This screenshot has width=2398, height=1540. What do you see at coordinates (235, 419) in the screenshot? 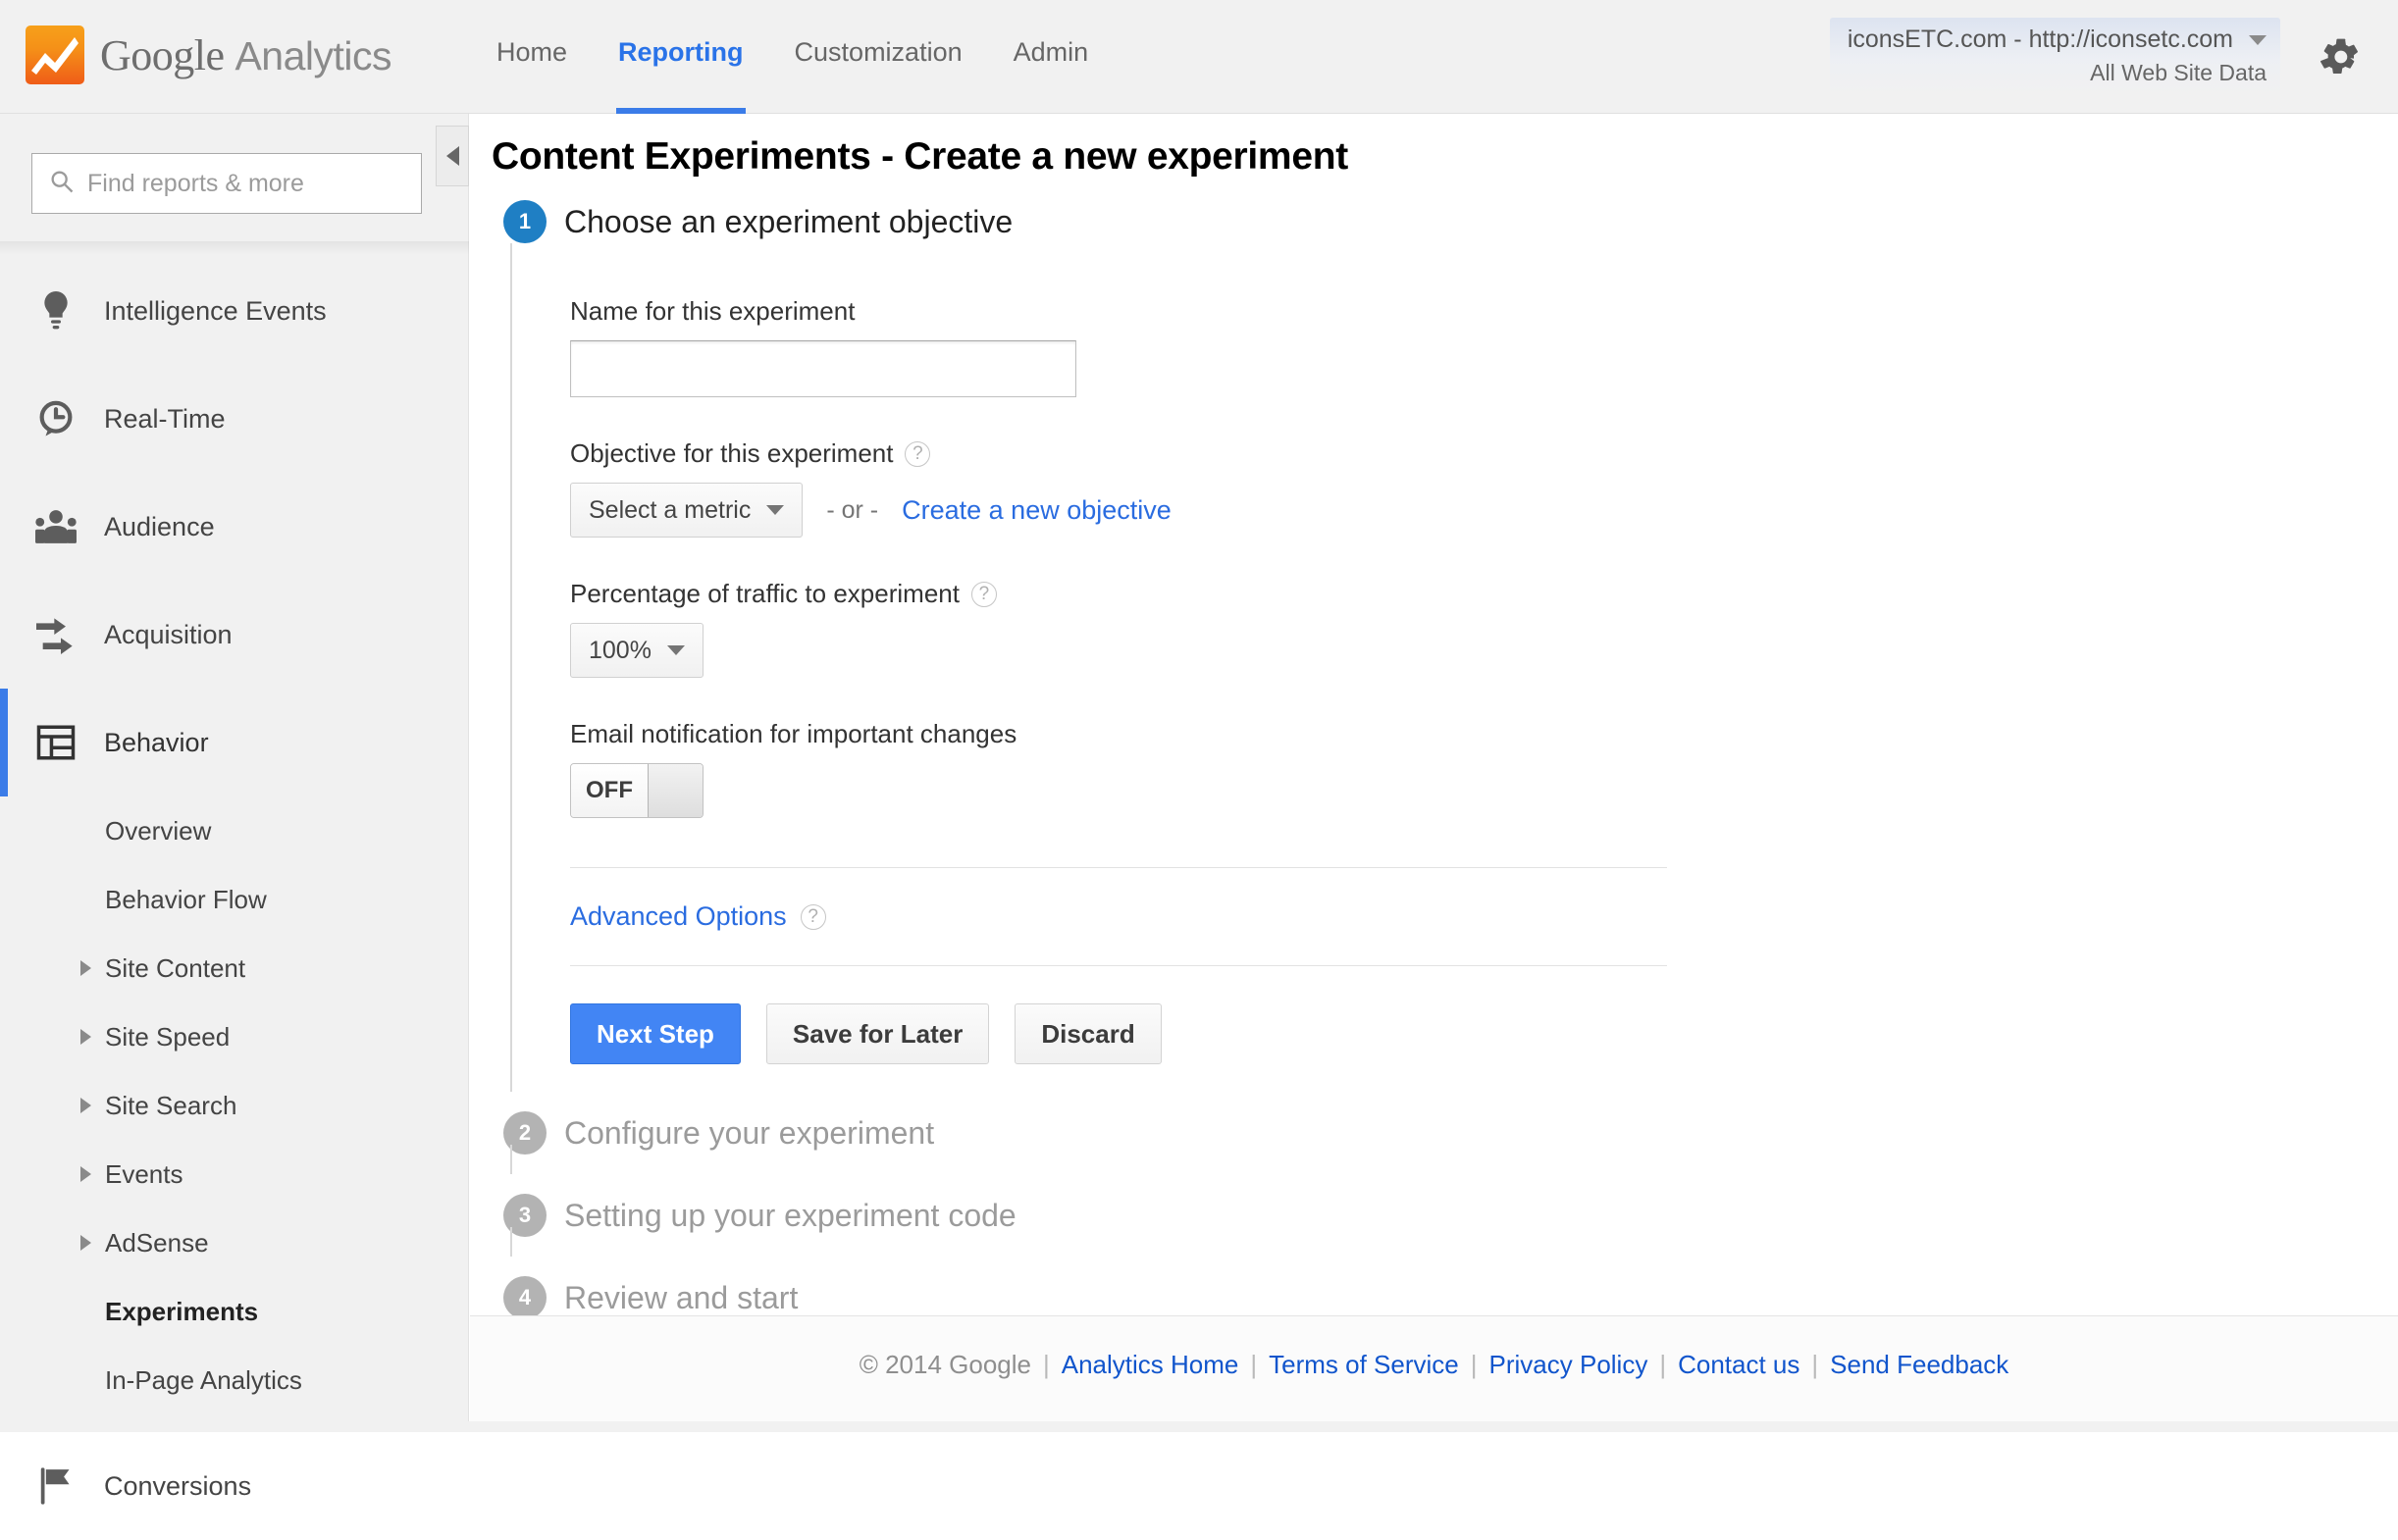
I see `sidebar-item-real-time: Real-Time` at bounding box center [235, 419].